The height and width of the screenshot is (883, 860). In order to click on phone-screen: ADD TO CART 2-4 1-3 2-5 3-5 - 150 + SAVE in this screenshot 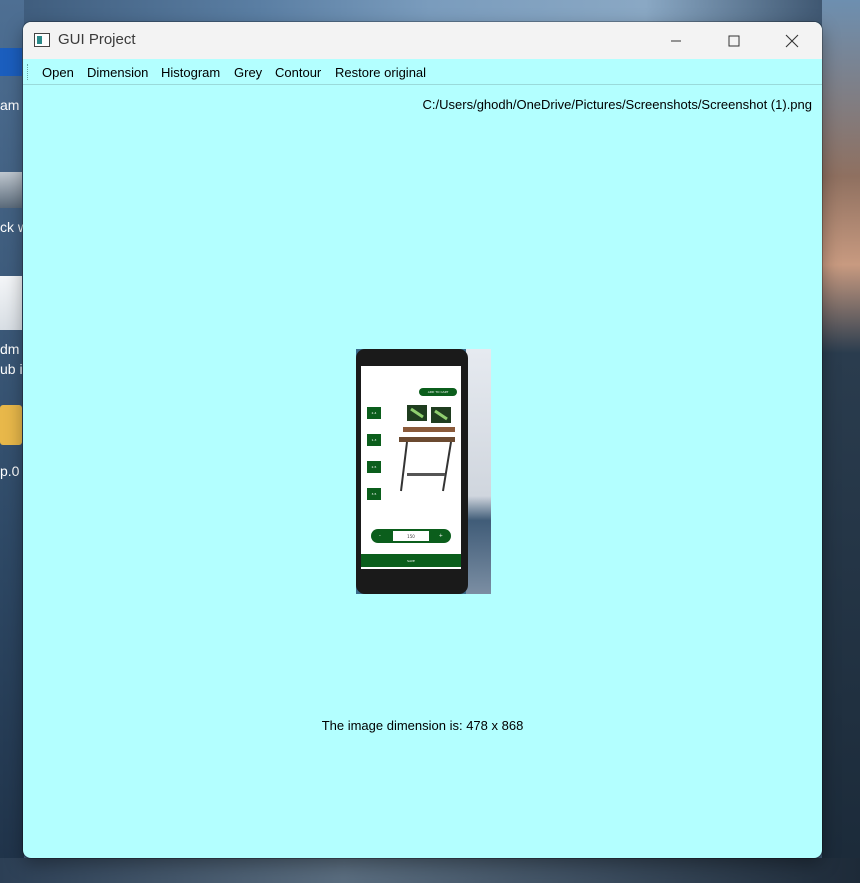, I will do `click(411, 467)`.